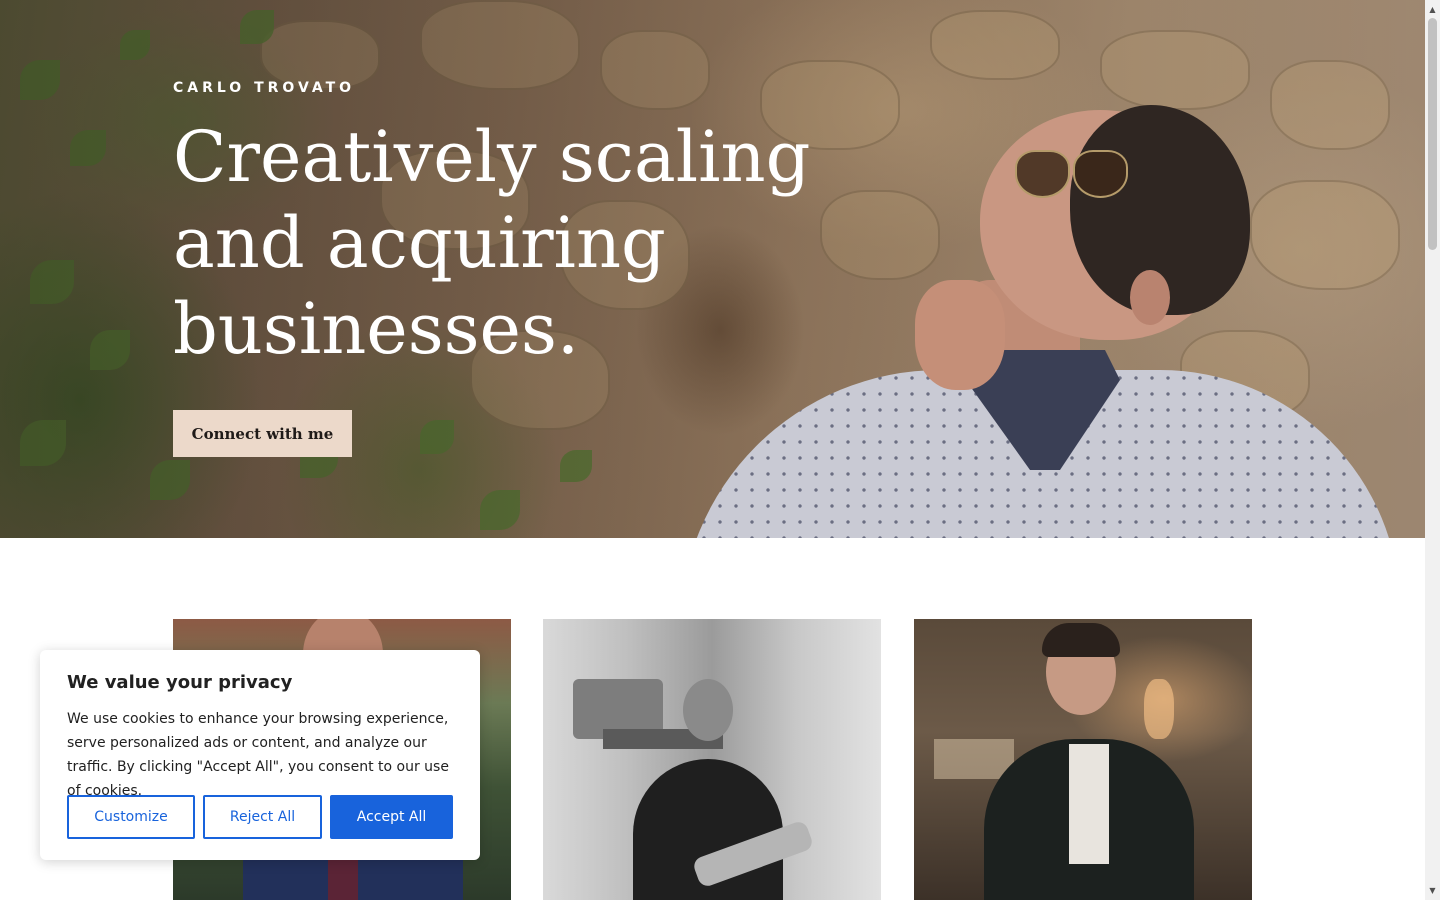  Describe the element at coordinates (180, 682) in the screenshot. I see `cookie-title: We value your privacy` at that location.